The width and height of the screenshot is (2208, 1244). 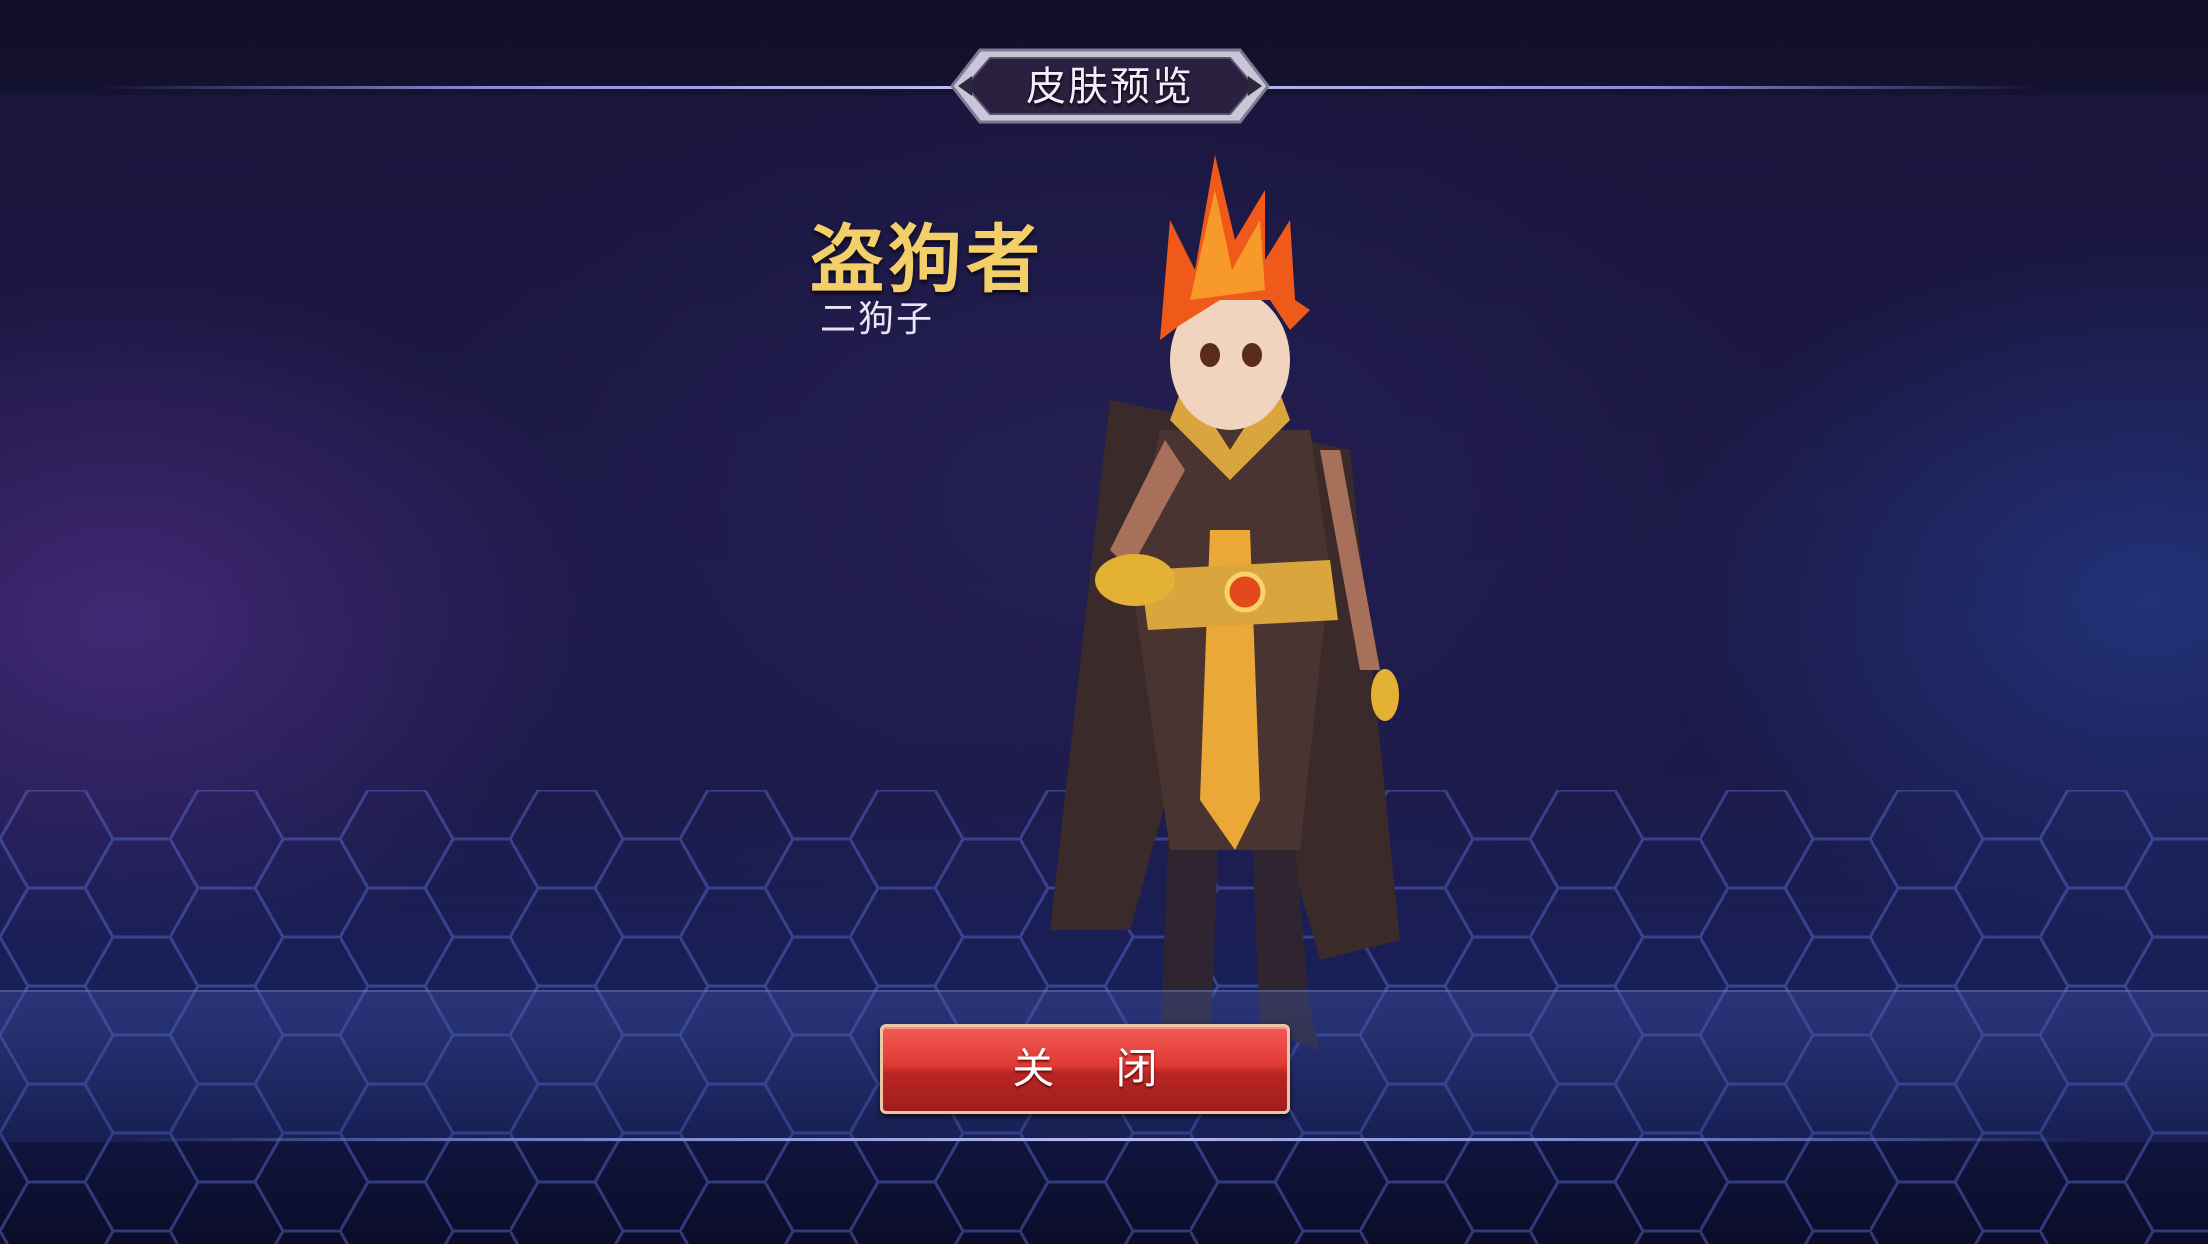 What do you see at coordinates (1104, 1139) in the screenshot?
I see `bottom-divider` at bounding box center [1104, 1139].